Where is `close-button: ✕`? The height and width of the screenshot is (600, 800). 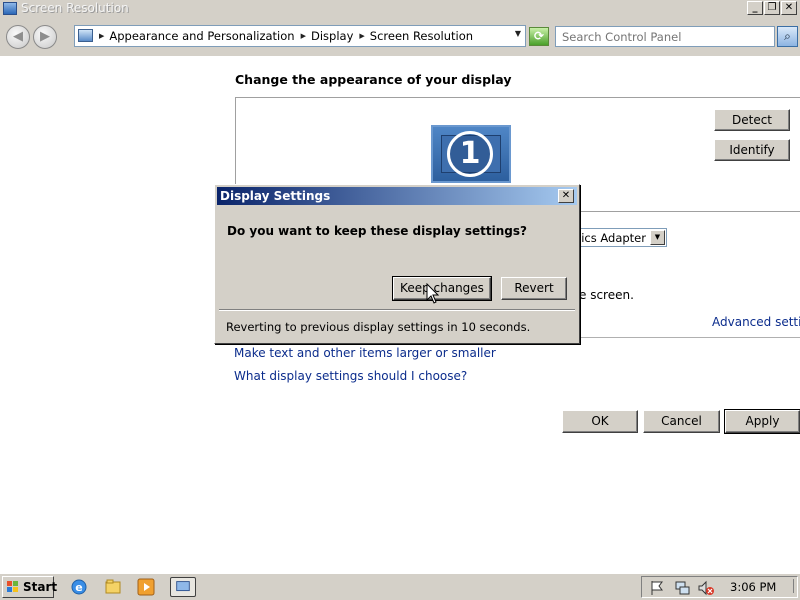 close-button: ✕ is located at coordinates (789, 8).